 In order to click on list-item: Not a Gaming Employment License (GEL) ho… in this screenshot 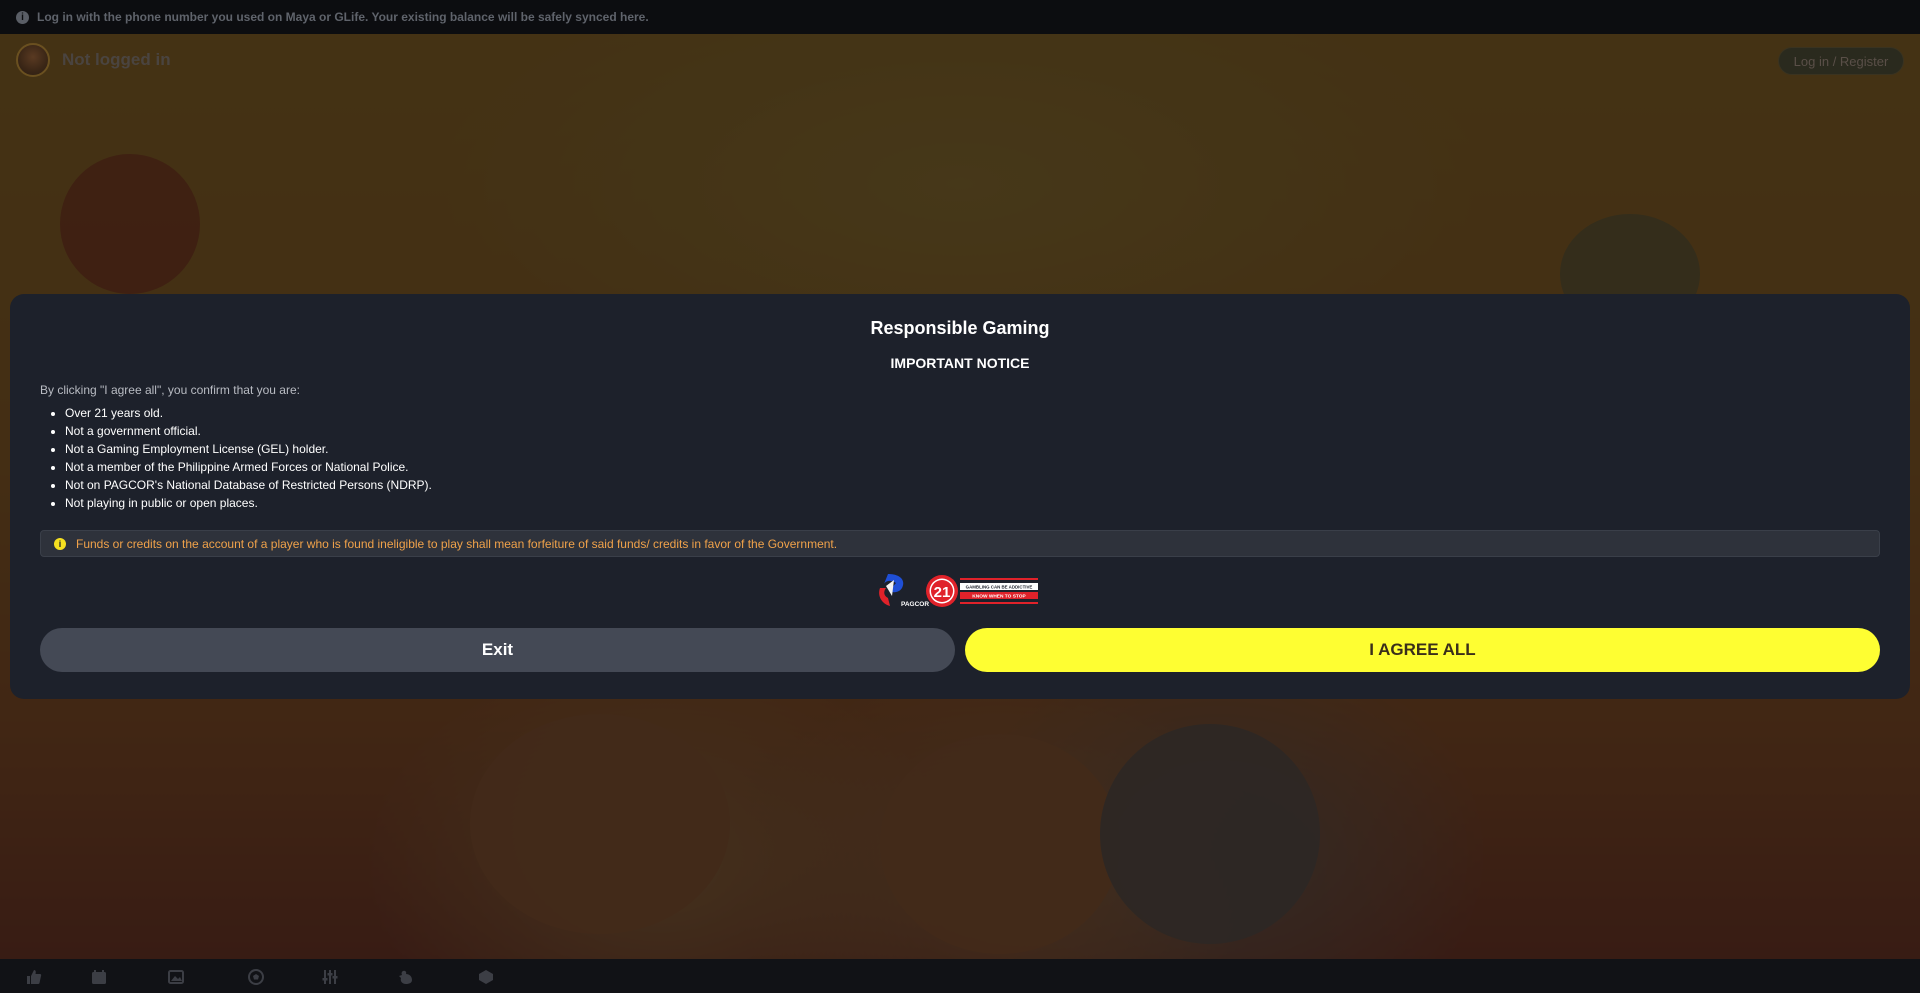, I will do `click(248, 449)`.